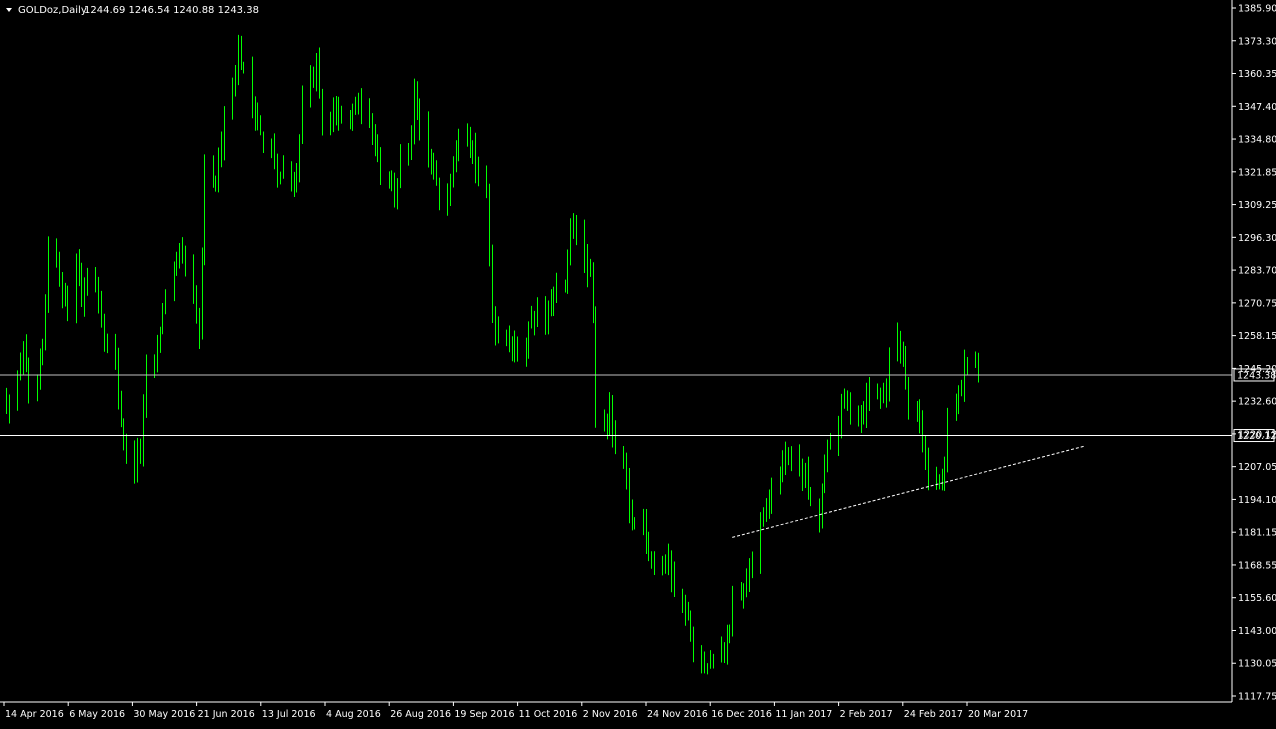 This screenshot has width=1276, height=729. What do you see at coordinates (1257, 369) in the screenshot?
I see `price-tick-label: 1245.20` at bounding box center [1257, 369].